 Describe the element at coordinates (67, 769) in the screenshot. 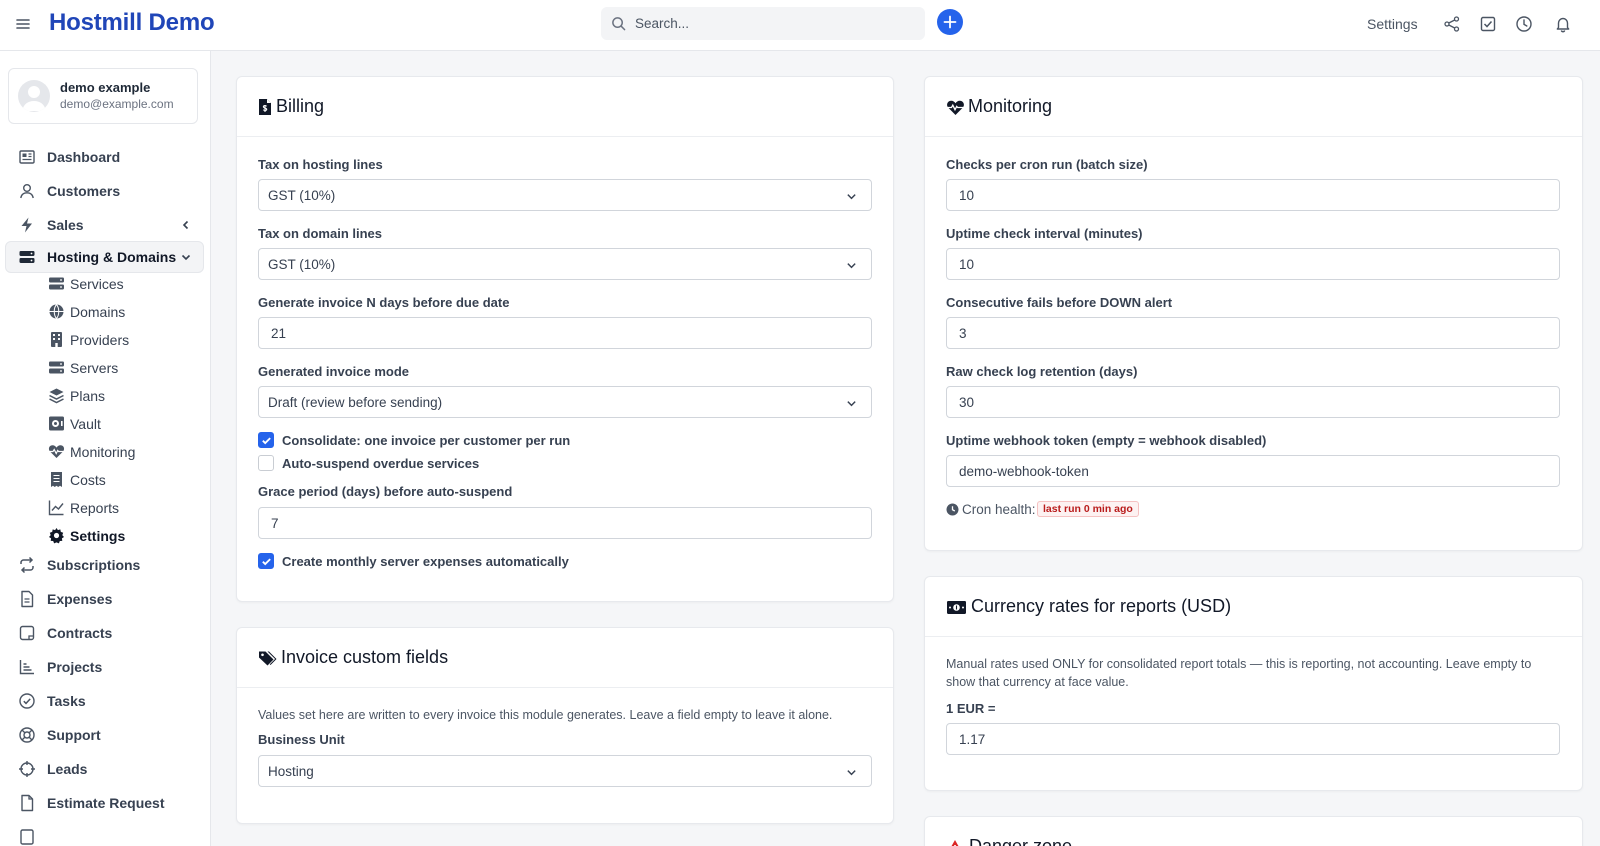

I see `sidebar-item-label: Leads` at that location.